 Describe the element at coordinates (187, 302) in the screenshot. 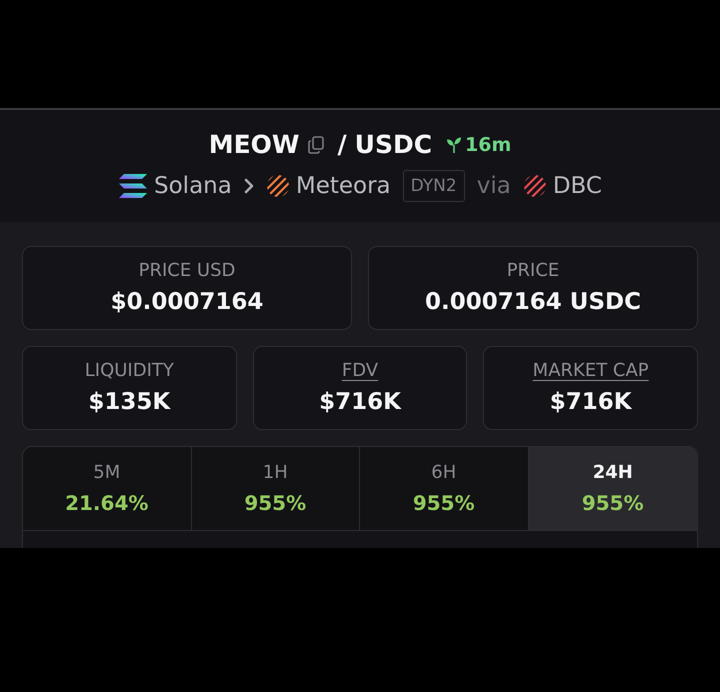

I see `stat-value: $0.0007164` at that location.